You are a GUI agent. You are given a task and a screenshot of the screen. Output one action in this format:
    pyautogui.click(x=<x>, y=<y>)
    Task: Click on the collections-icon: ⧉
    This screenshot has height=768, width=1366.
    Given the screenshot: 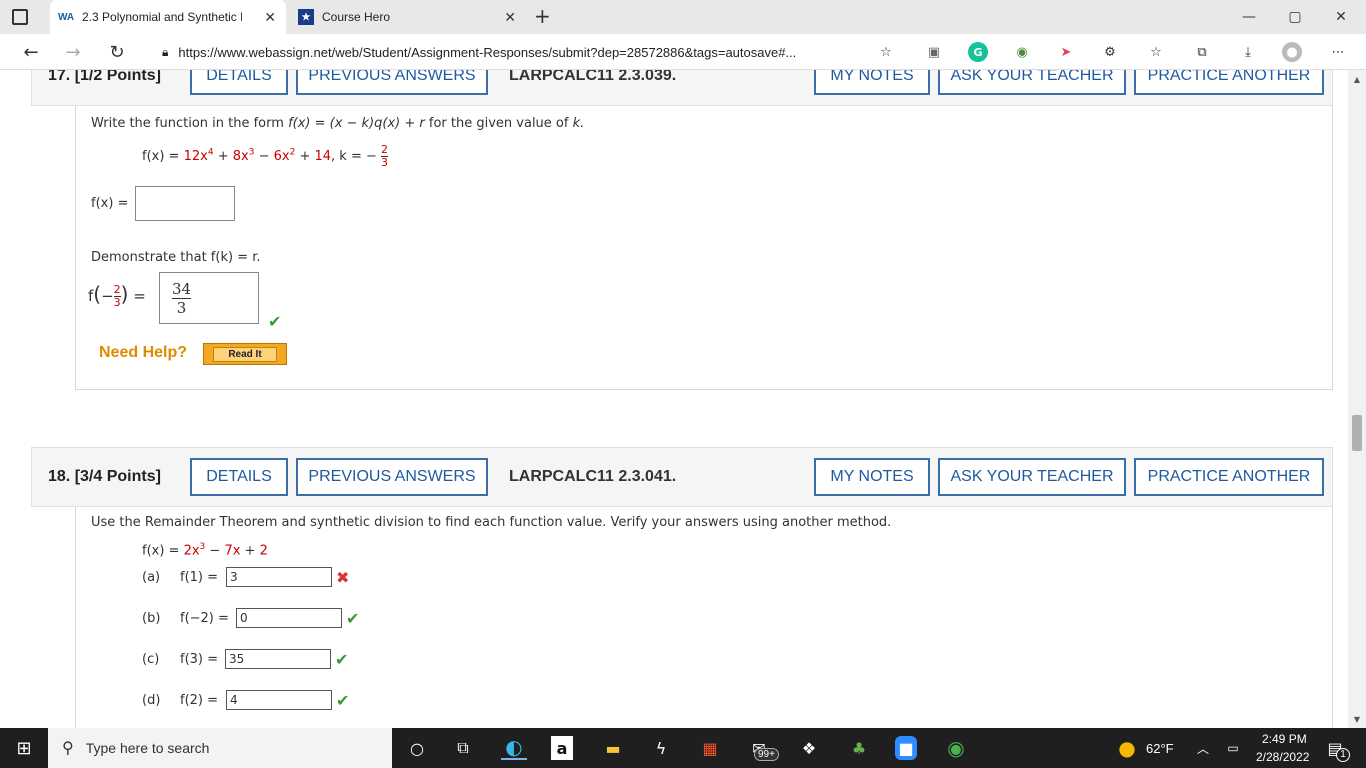 What is the action you would take?
    pyautogui.click(x=1202, y=52)
    